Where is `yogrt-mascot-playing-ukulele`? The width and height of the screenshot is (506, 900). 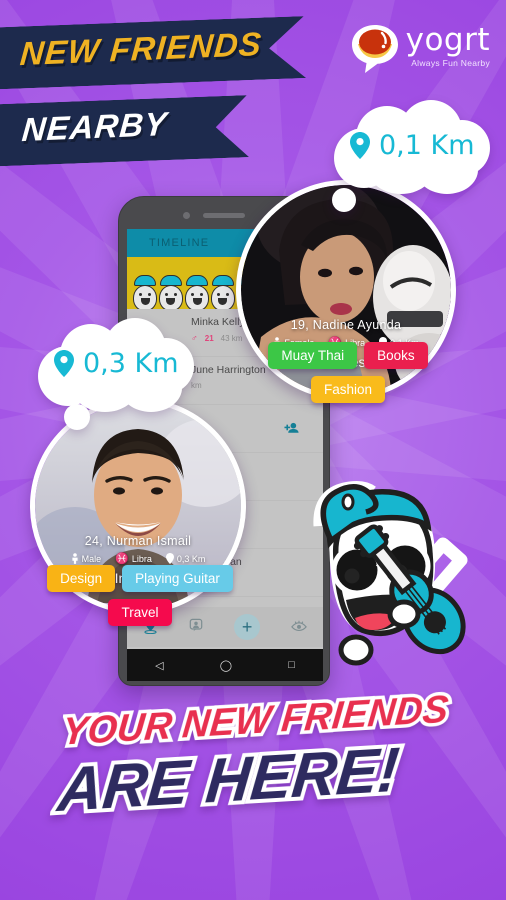 yogrt-mascot-playing-ukulele is located at coordinates (390, 573).